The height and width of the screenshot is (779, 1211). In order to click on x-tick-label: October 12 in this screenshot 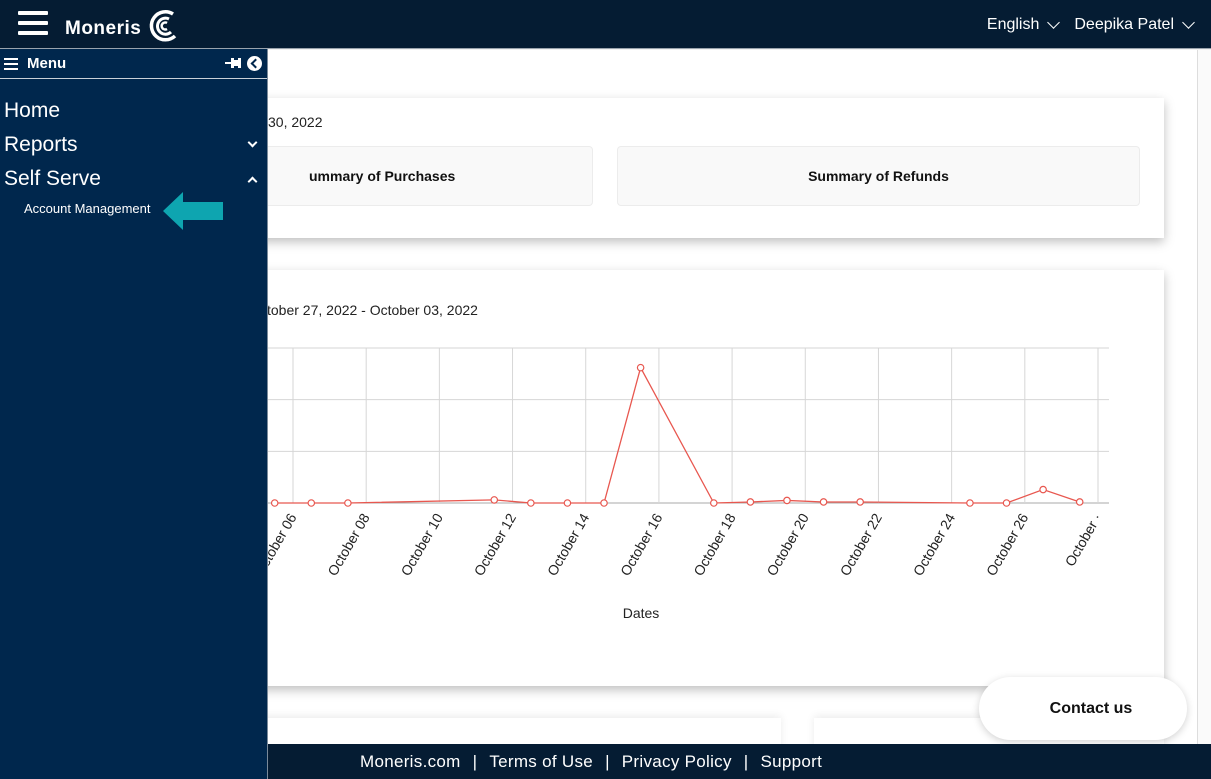, I will do `click(495, 544)`.